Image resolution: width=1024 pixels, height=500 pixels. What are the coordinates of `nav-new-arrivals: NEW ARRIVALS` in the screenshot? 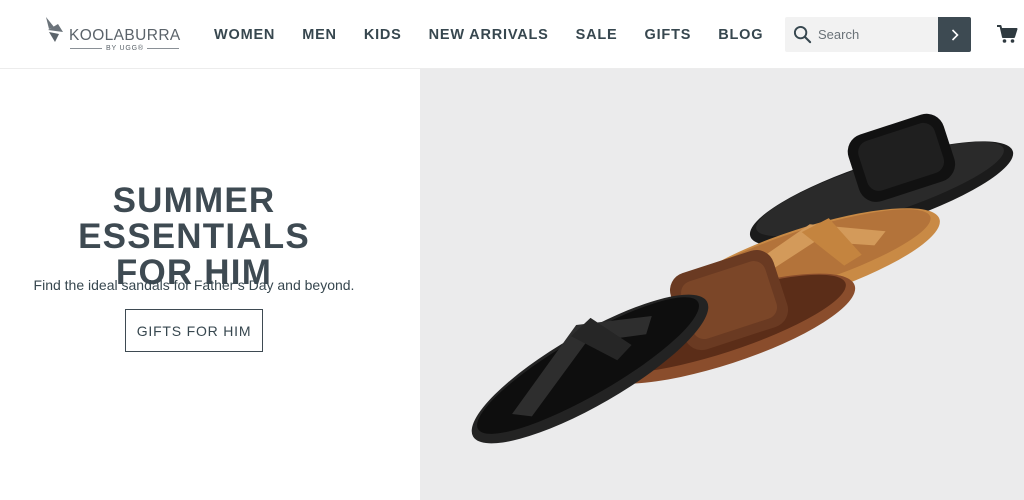 It's located at (489, 35).